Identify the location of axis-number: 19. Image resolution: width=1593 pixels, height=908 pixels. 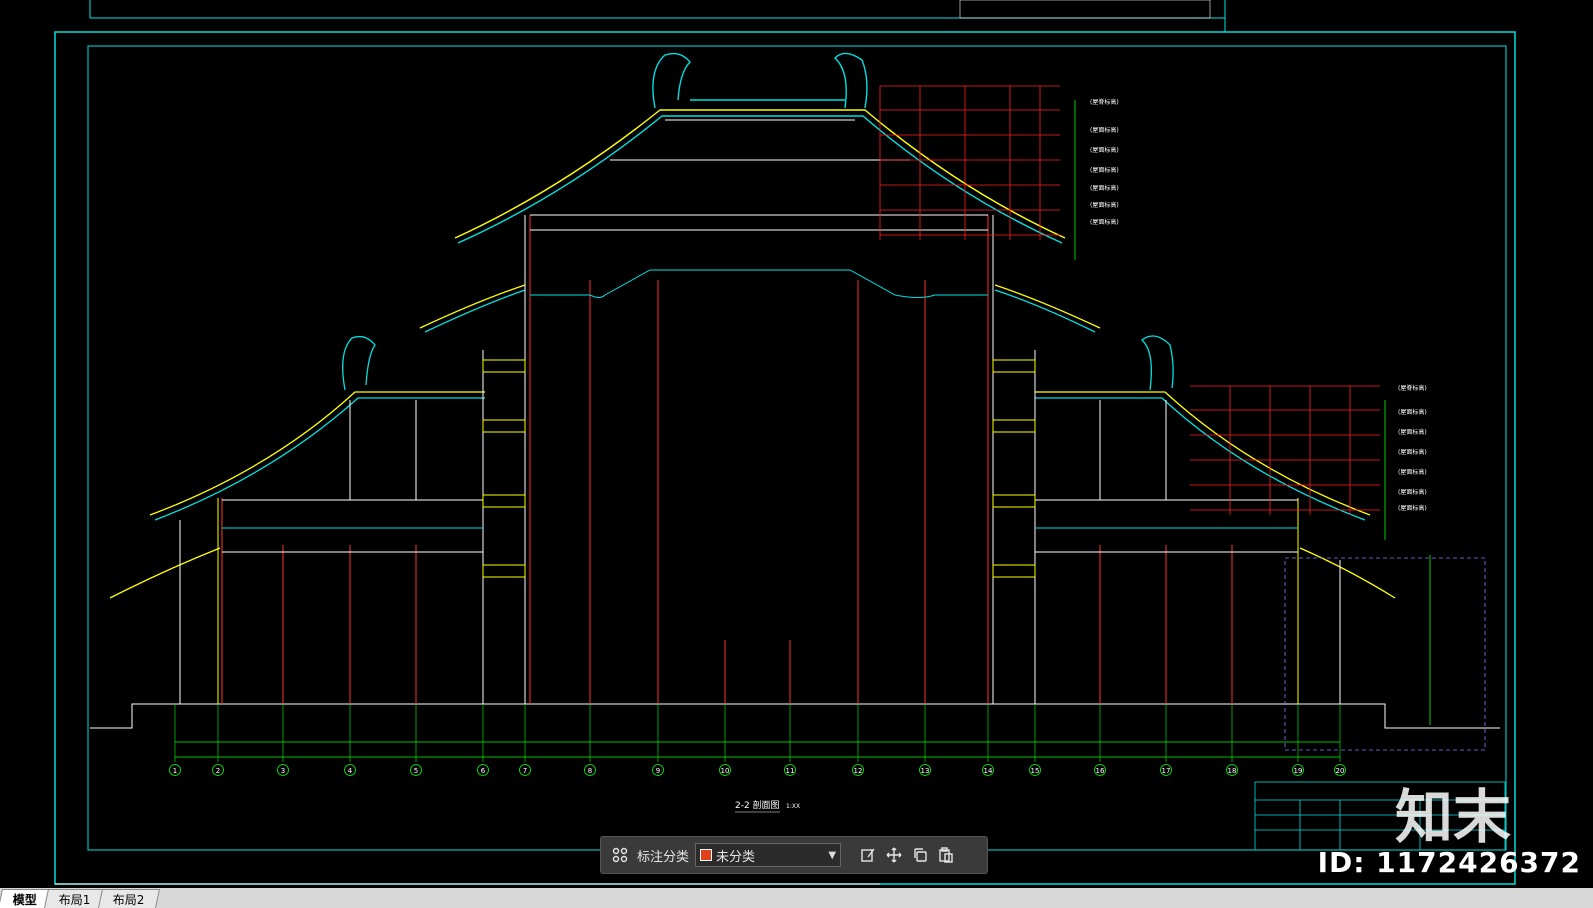
(1298, 771).